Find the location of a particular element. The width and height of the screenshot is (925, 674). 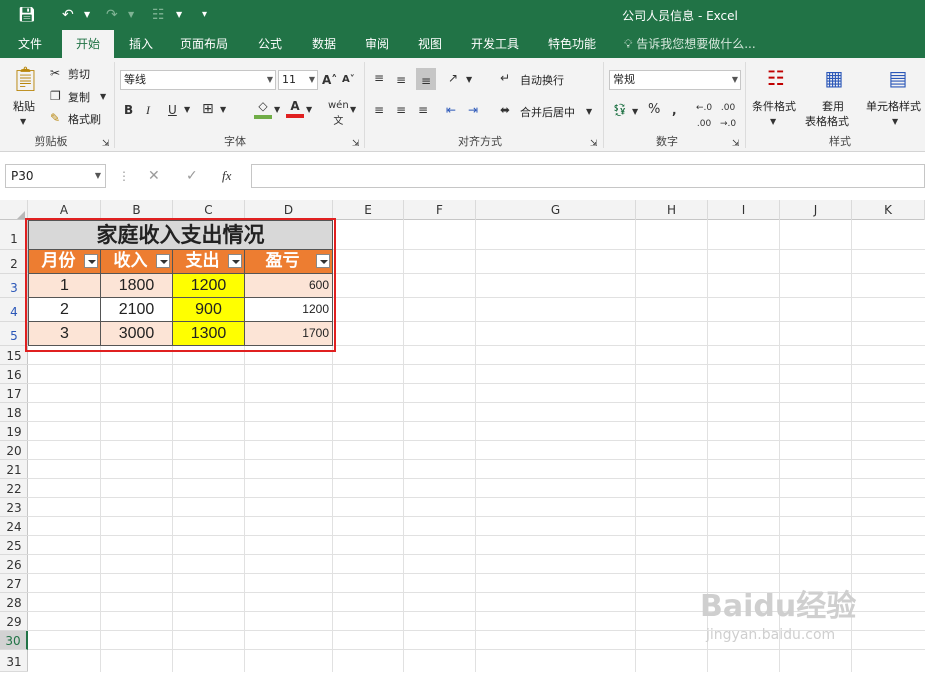

font-launcher-icon: ⇲ is located at coordinates (356, 144).